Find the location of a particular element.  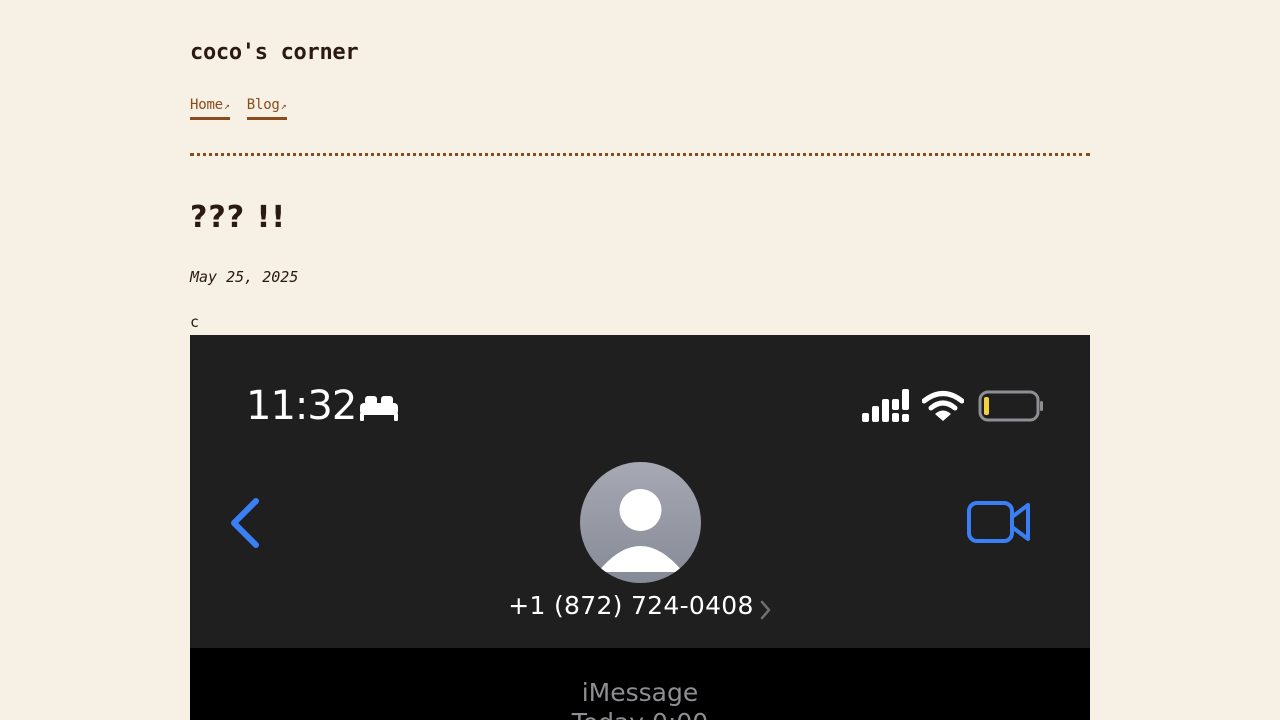

header-divider is located at coordinates (640, 154).